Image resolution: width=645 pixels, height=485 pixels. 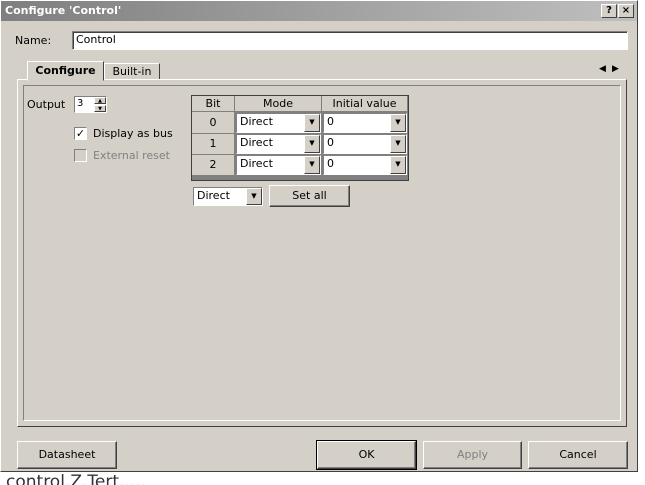 What do you see at coordinates (309, 196) in the screenshot?
I see `set-all-button: Set all` at bounding box center [309, 196].